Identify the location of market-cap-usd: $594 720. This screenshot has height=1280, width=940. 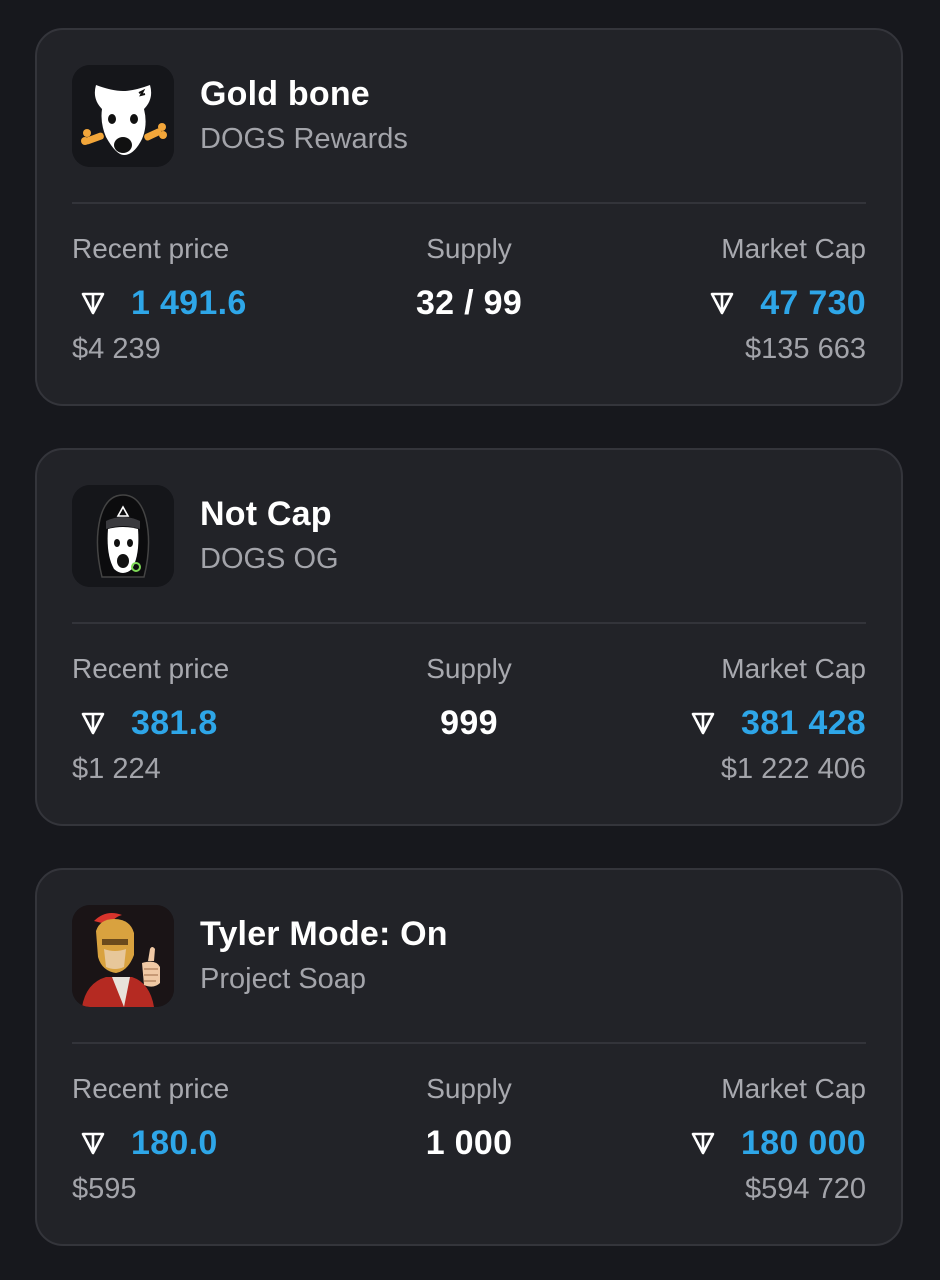
(805, 1189).